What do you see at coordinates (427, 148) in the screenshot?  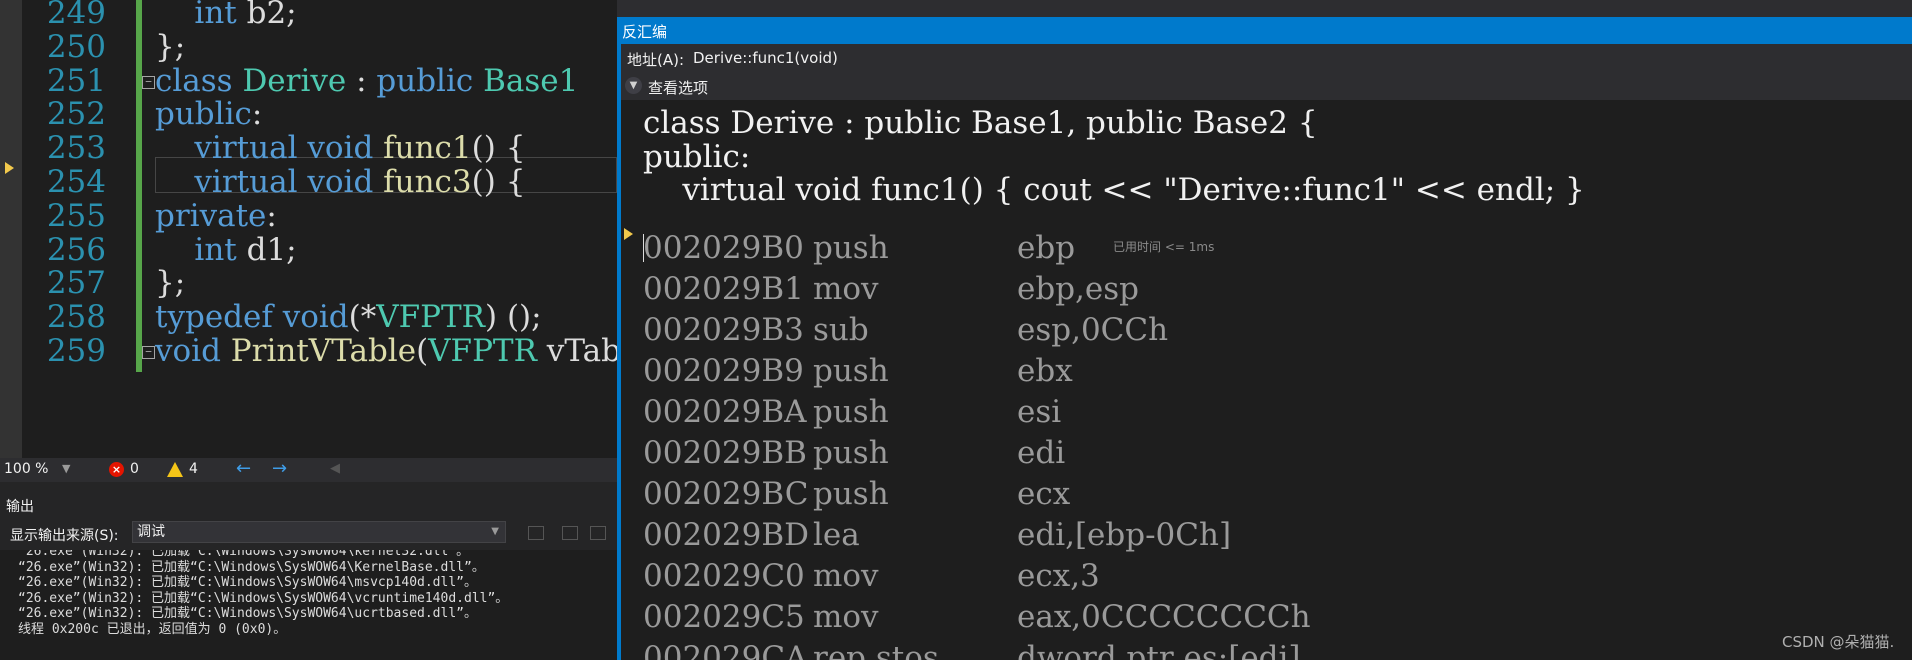 I see `code-token: func1` at bounding box center [427, 148].